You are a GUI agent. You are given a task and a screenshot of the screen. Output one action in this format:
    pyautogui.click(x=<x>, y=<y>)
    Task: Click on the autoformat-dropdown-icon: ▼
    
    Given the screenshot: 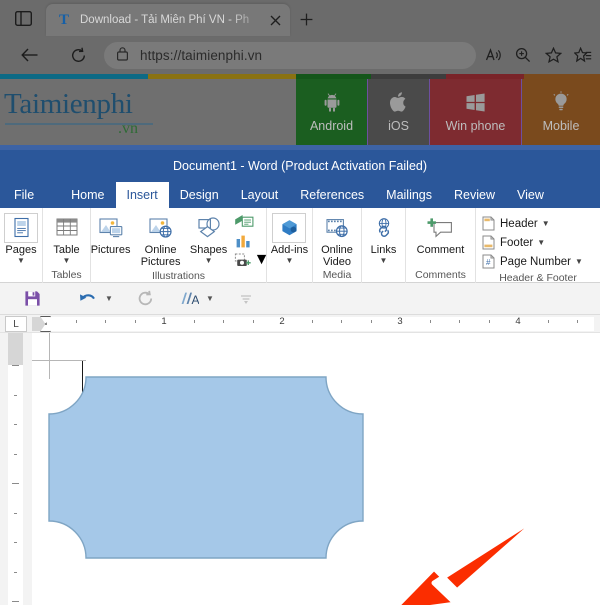 What is the action you would take?
    pyautogui.click(x=211, y=298)
    